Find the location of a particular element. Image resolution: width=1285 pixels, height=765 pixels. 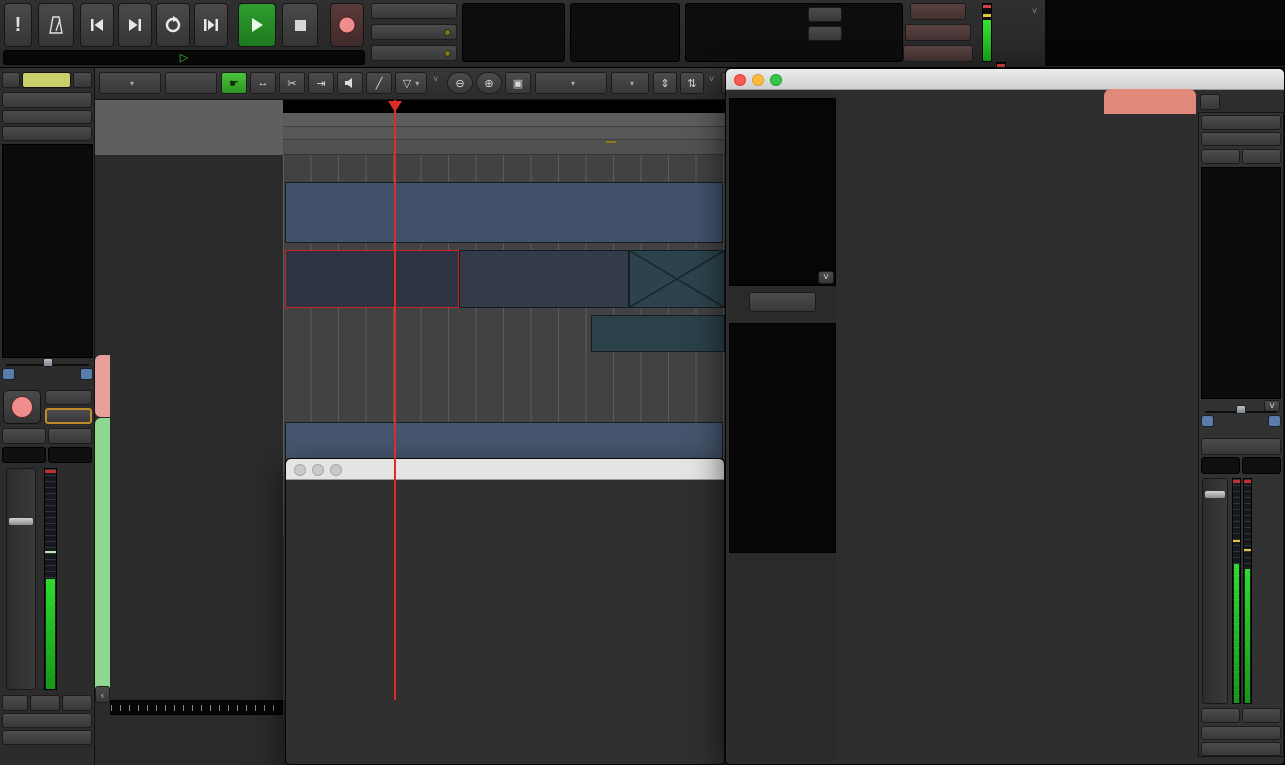

edit-internal-tool-button: ▽ ▾ is located at coordinates (411, 83).